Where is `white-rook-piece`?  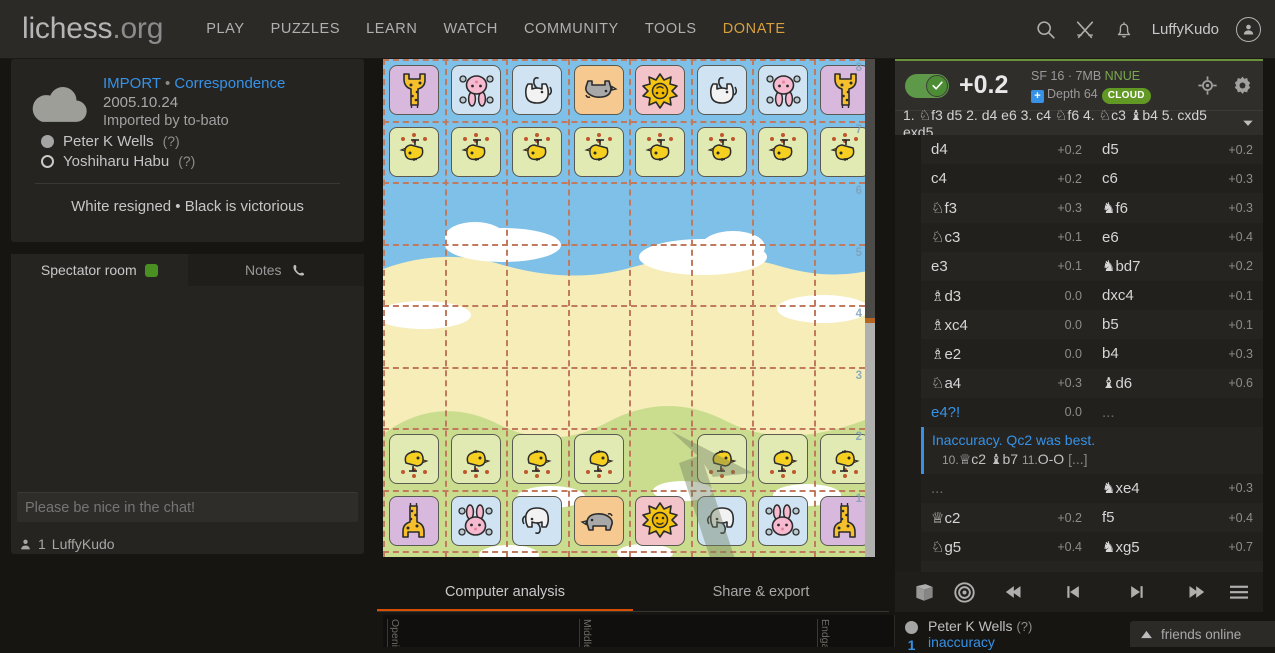 white-rook-piece is located at coordinates (414, 520).